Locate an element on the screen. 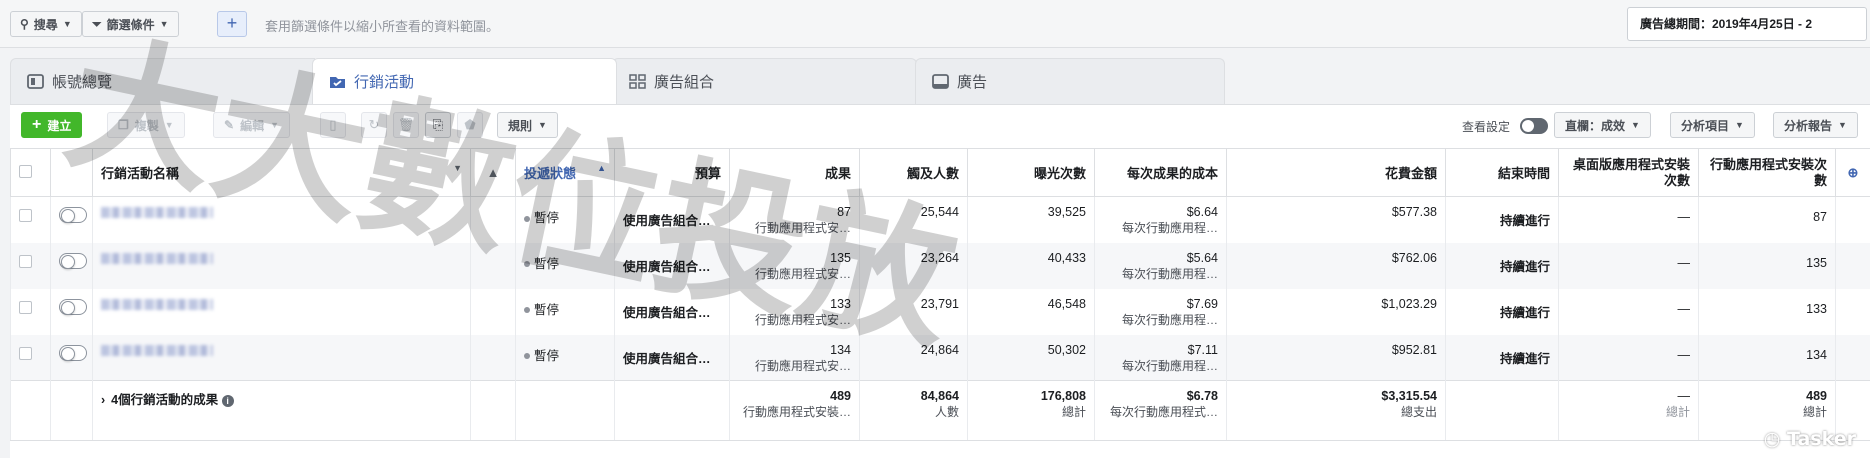  amount-spent-cell: $952.81 is located at coordinates (1336, 357).